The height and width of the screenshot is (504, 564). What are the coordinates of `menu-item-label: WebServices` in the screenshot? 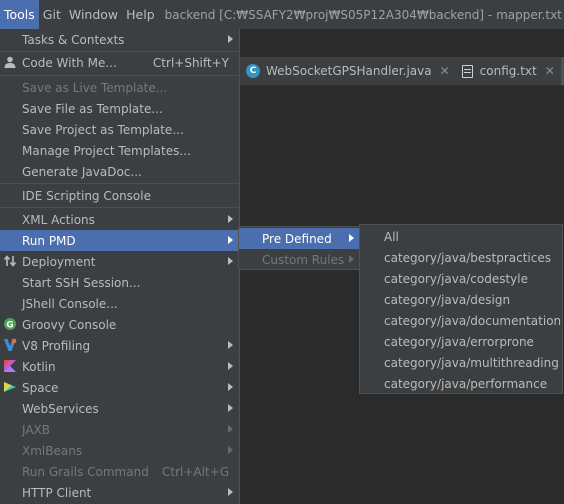 It's located at (60, 408).